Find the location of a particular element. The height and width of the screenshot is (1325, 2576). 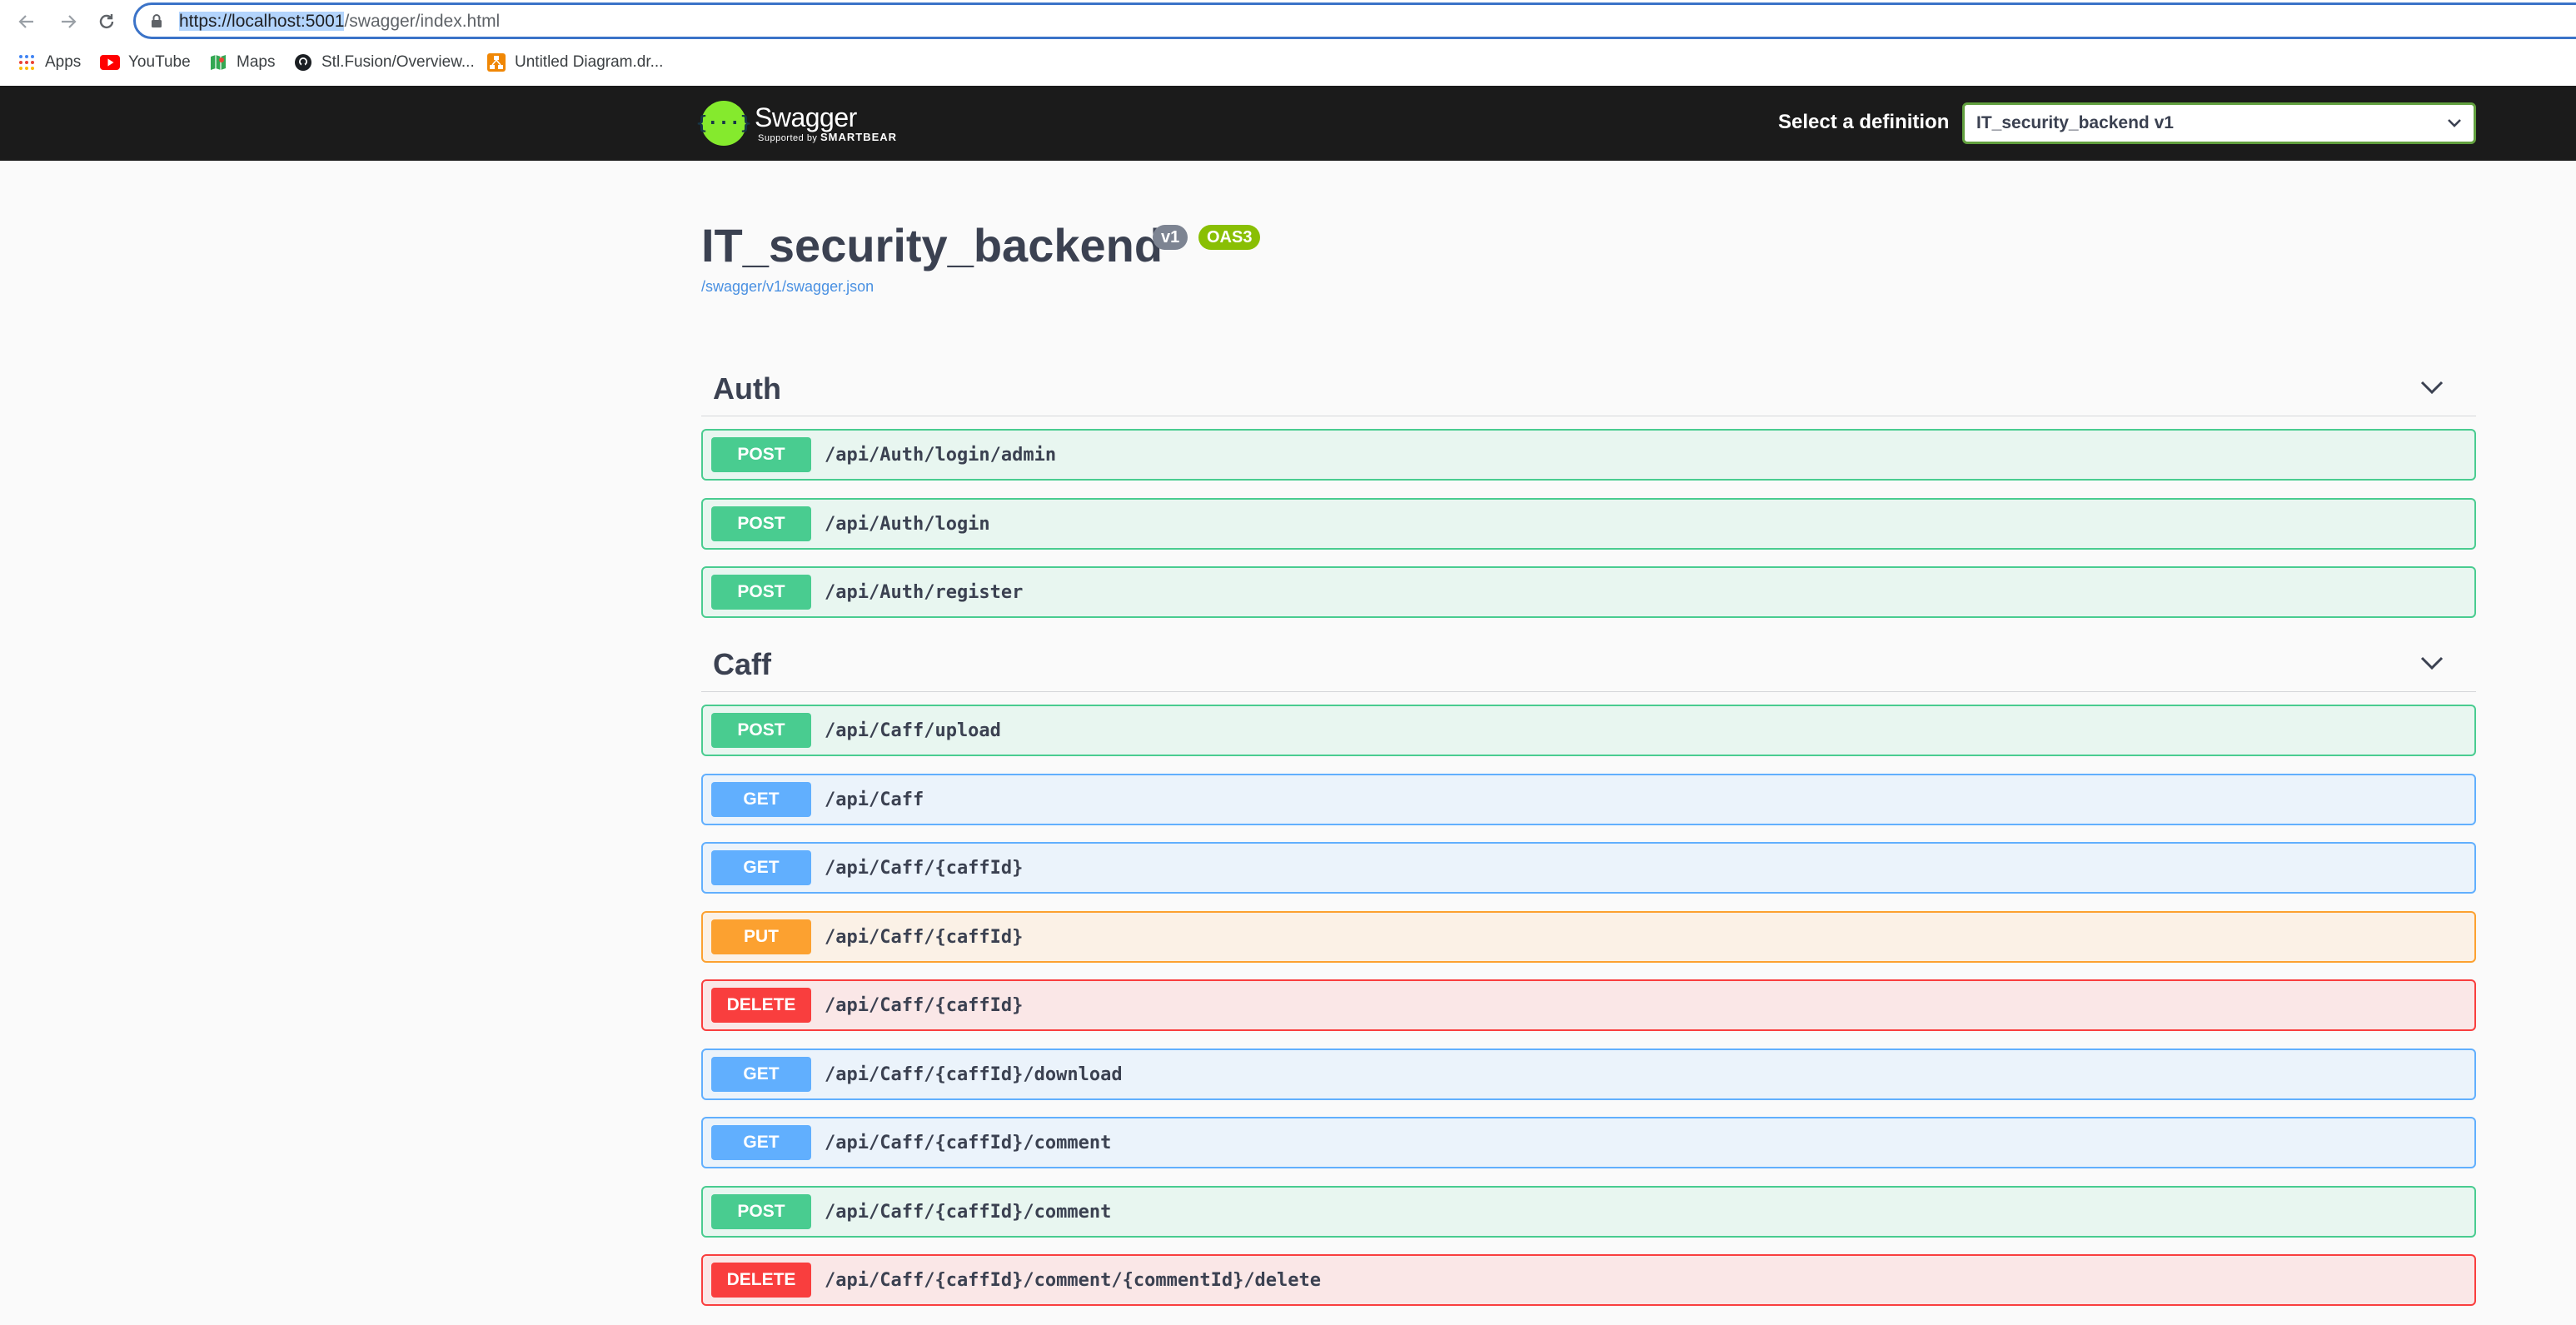

swagger-logo-icon: {···} is located at coordinates (724, 124).